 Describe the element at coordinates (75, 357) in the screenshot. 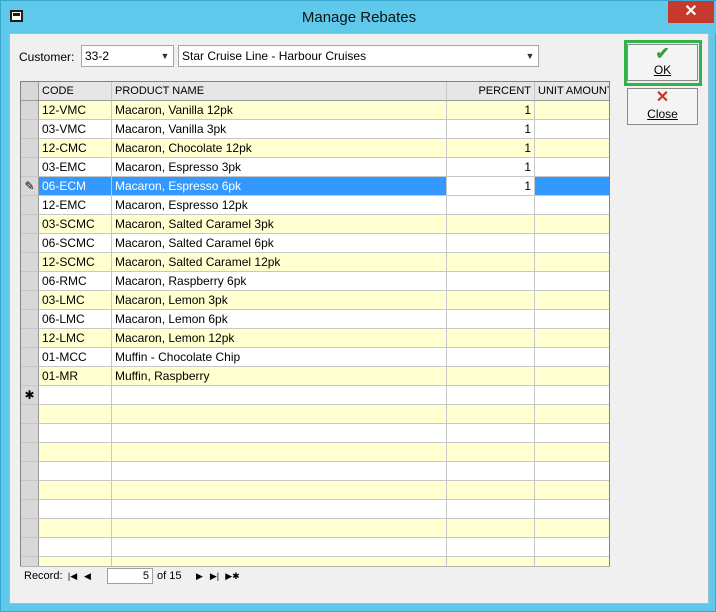

I see `cell-code: 01-MCC` at that location.